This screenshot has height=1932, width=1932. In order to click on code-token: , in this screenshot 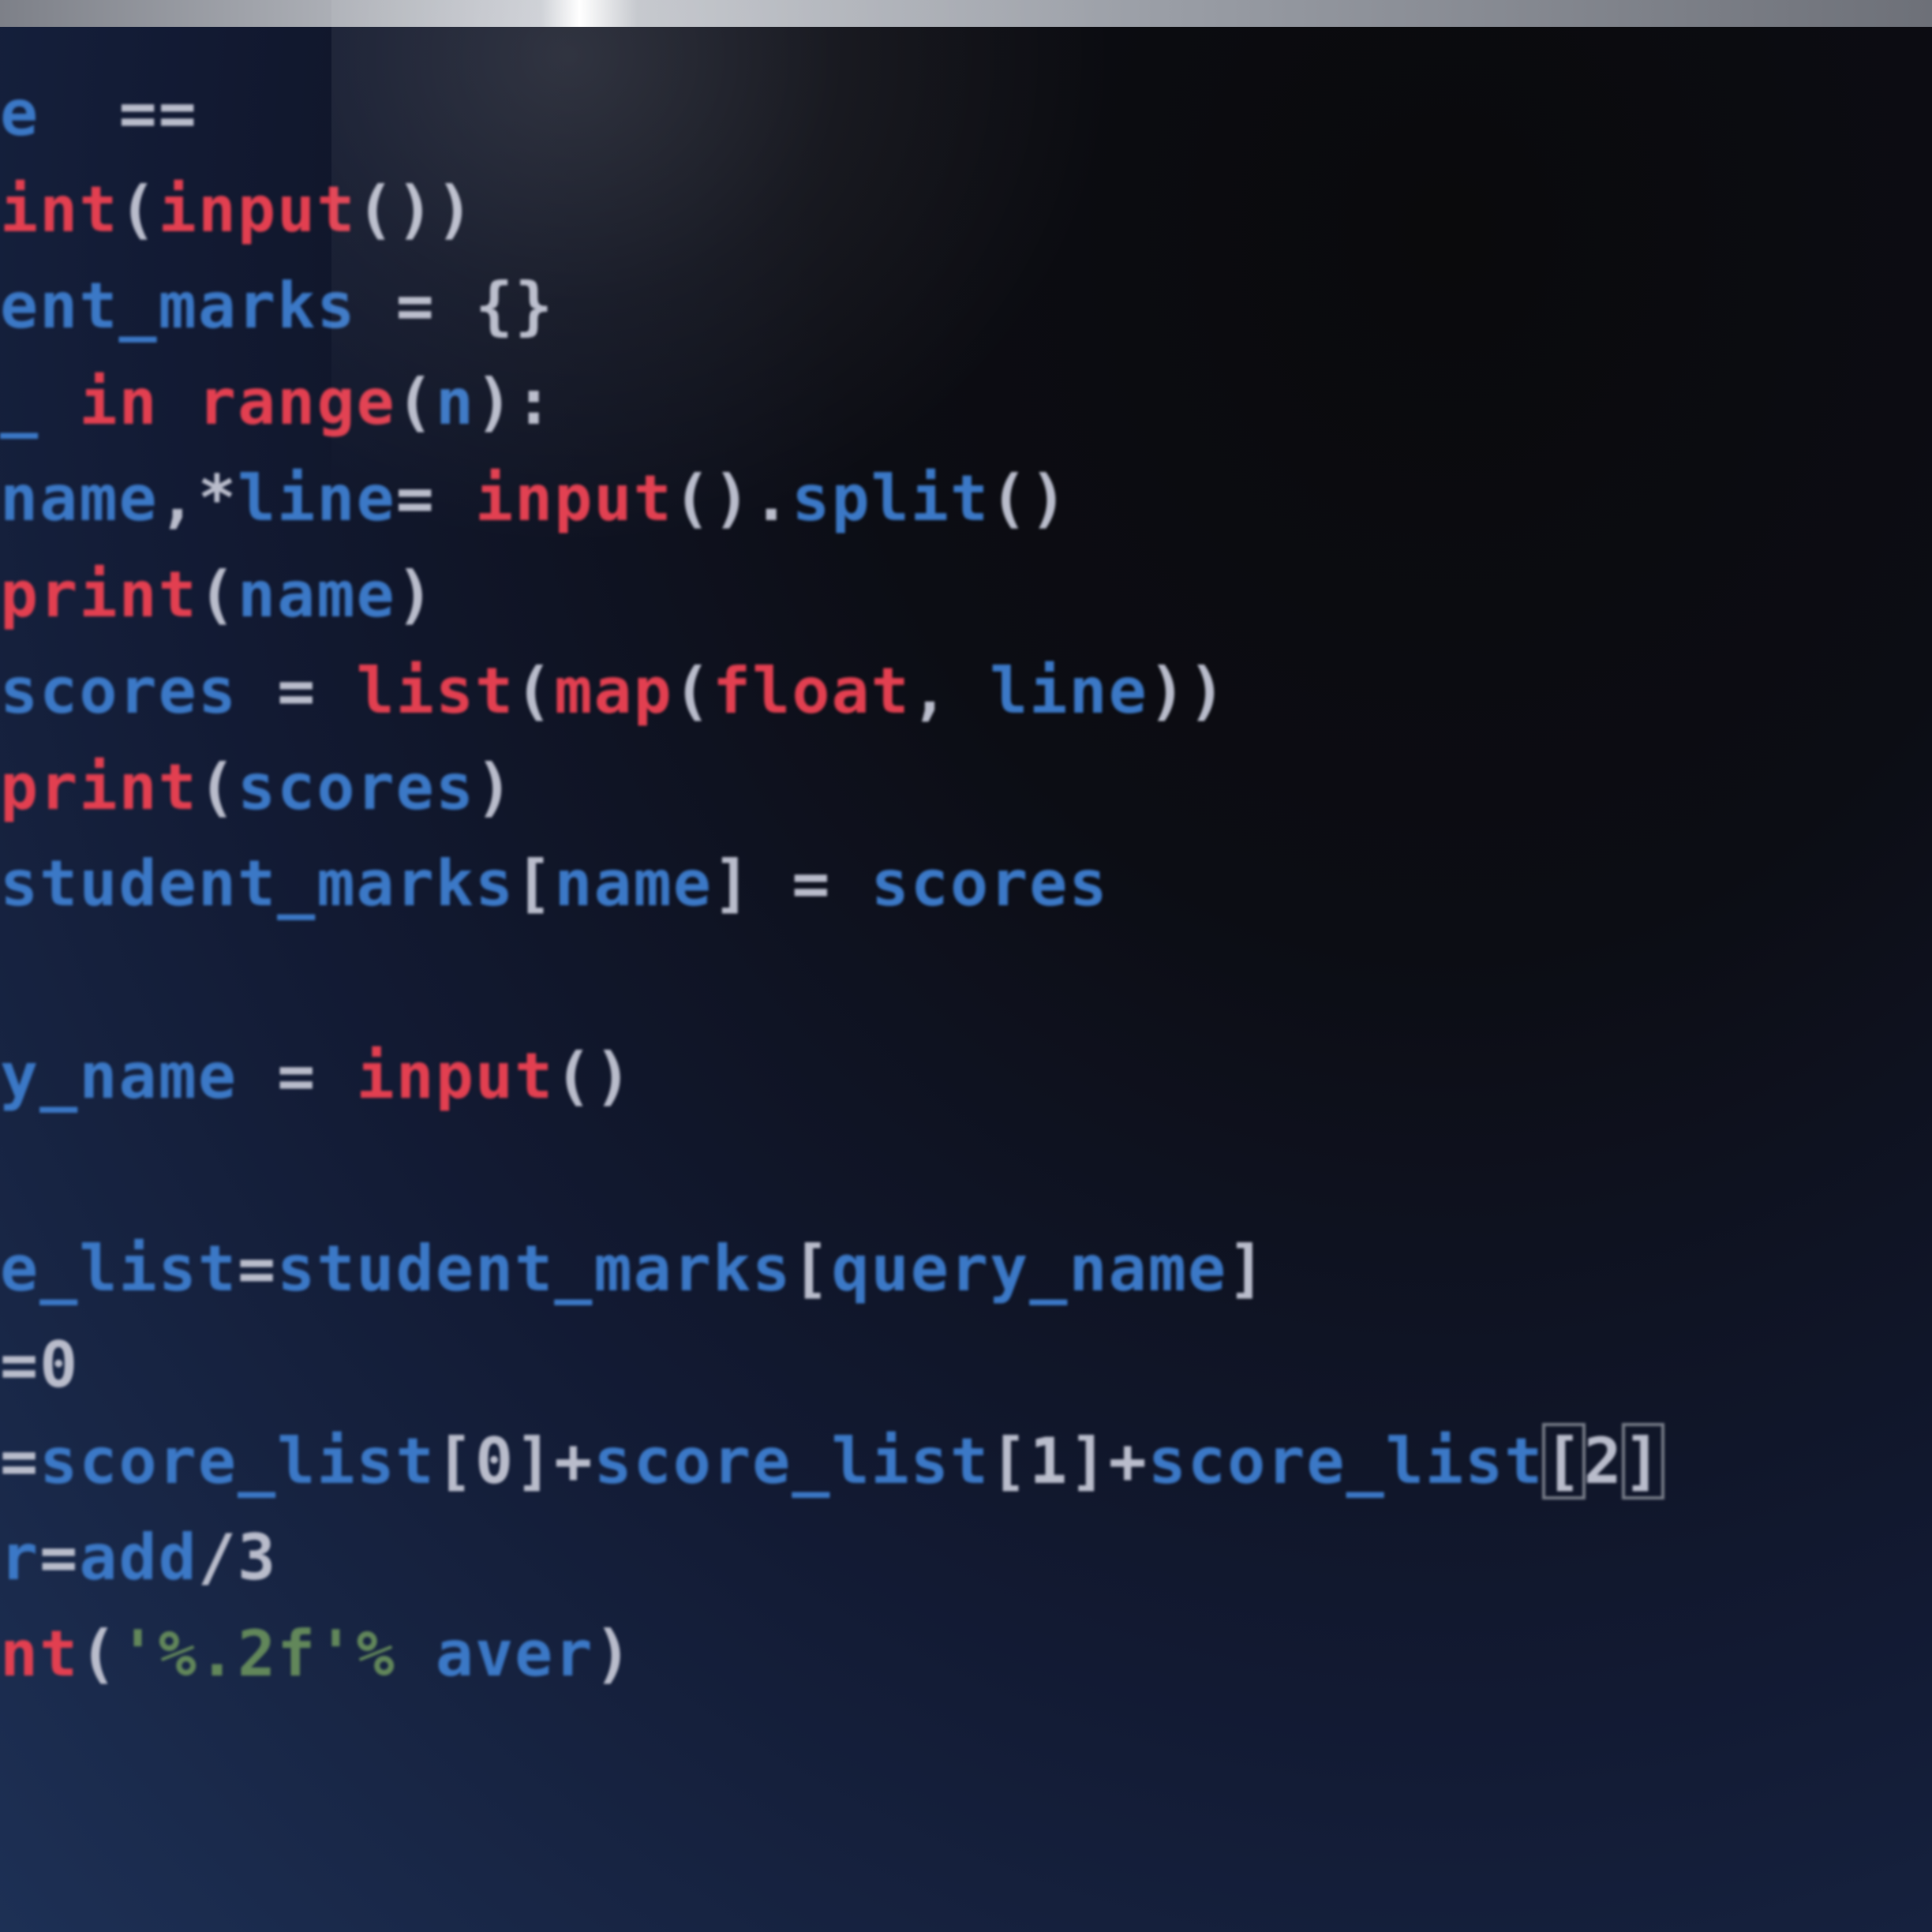, I will do `click(950, 691)`.